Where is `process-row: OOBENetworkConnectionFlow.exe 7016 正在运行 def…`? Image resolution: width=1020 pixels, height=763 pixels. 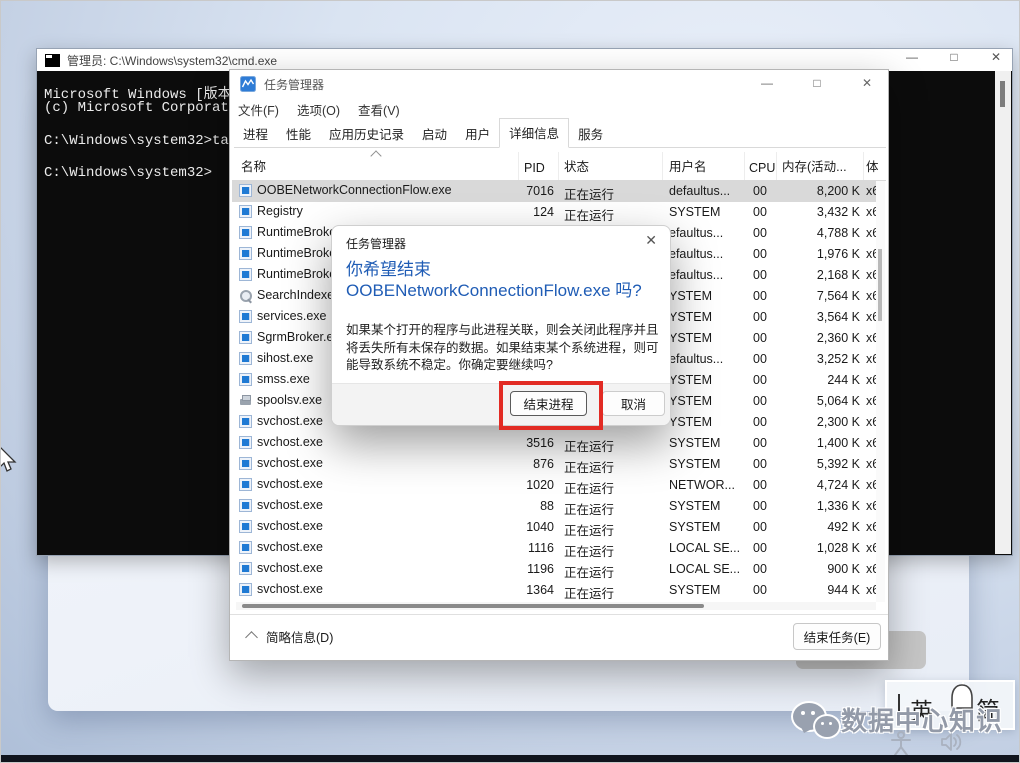
process-row: OOBENetworkConnectionFlow.exe 7016 正在运行 def… is located at coordinates (555, 191).